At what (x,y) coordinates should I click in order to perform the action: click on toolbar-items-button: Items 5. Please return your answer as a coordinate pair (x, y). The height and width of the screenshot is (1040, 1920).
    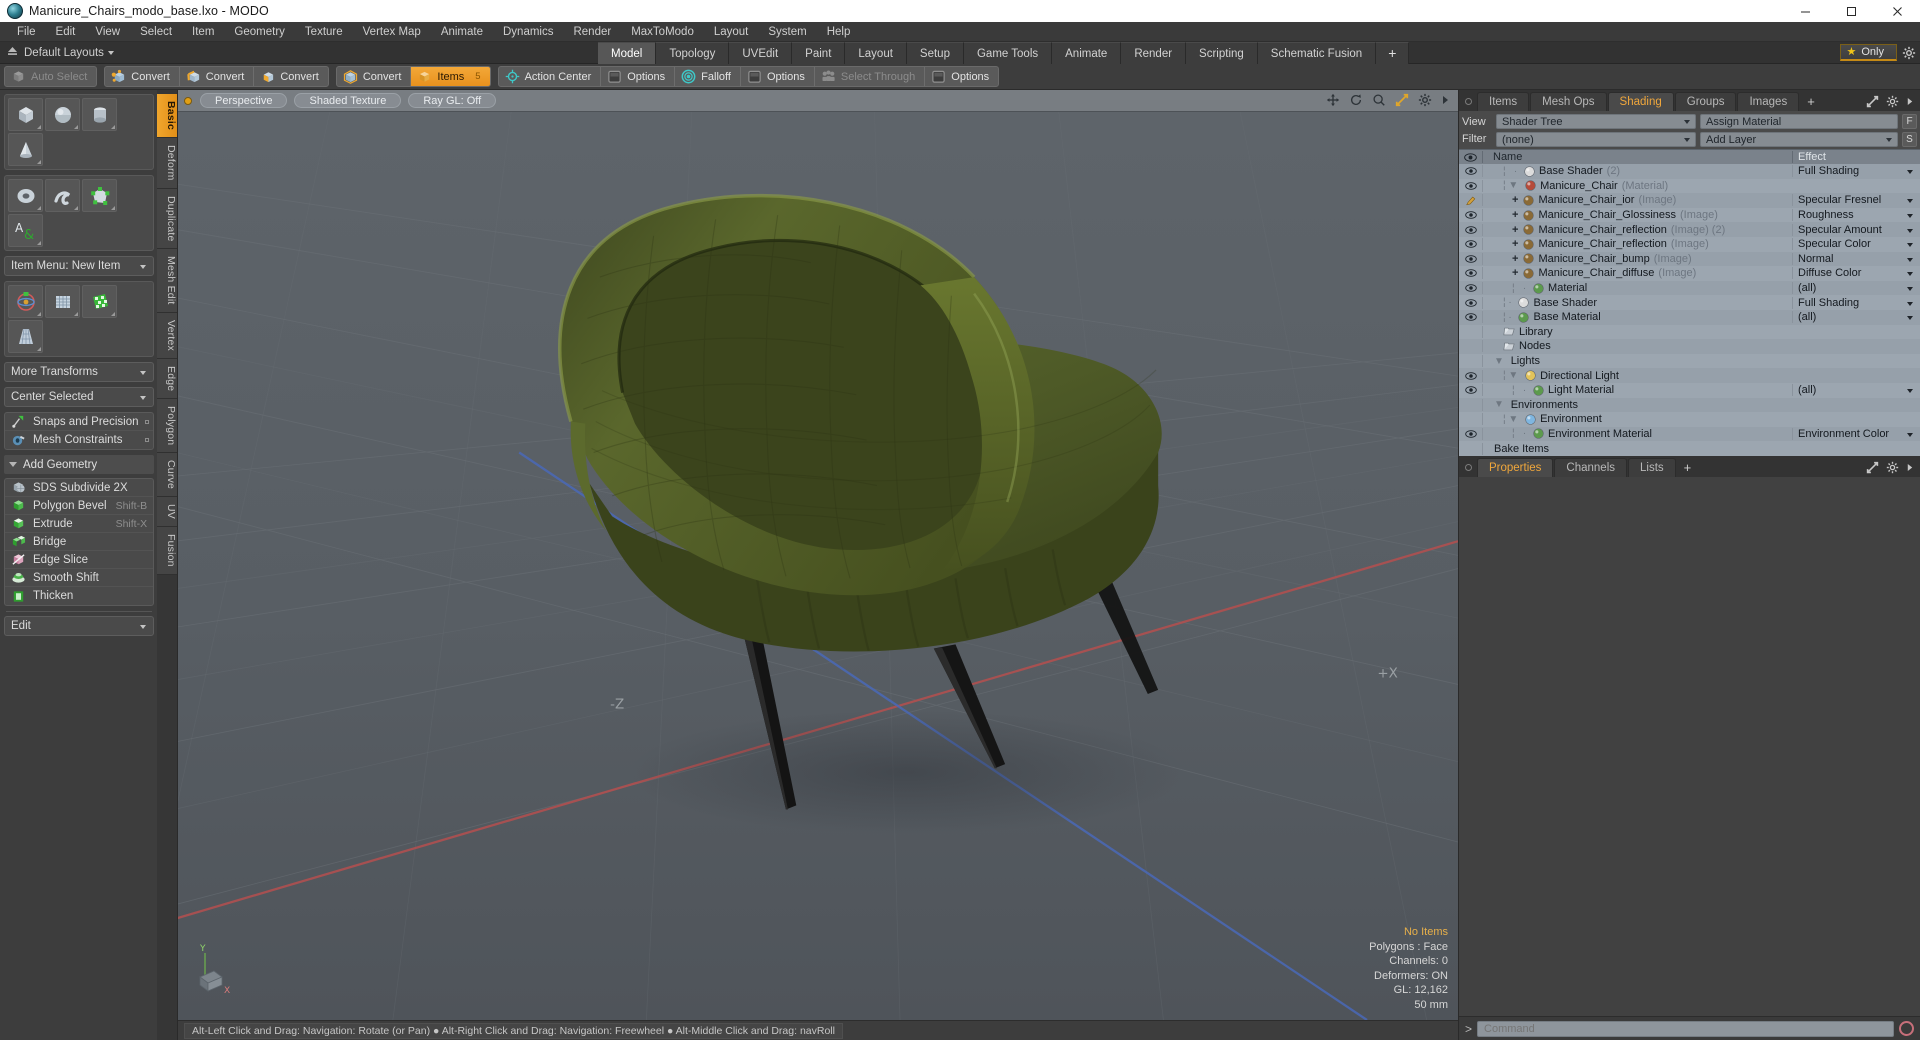
    Looking at the image, I should click on (450, 76).